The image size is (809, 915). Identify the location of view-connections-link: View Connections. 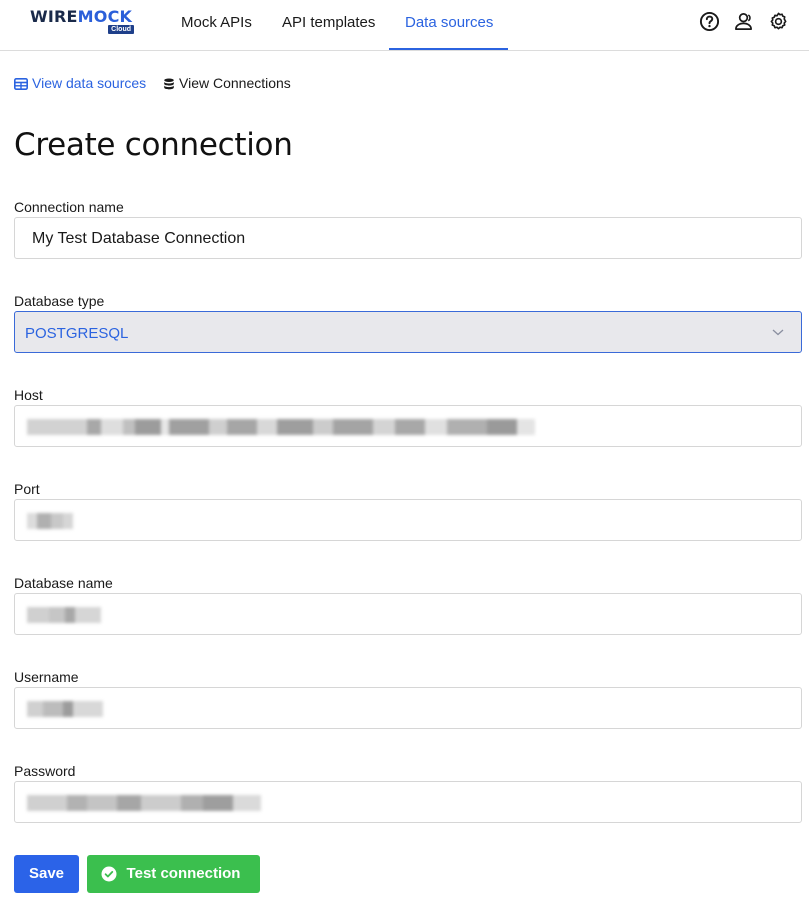
(227, 83).